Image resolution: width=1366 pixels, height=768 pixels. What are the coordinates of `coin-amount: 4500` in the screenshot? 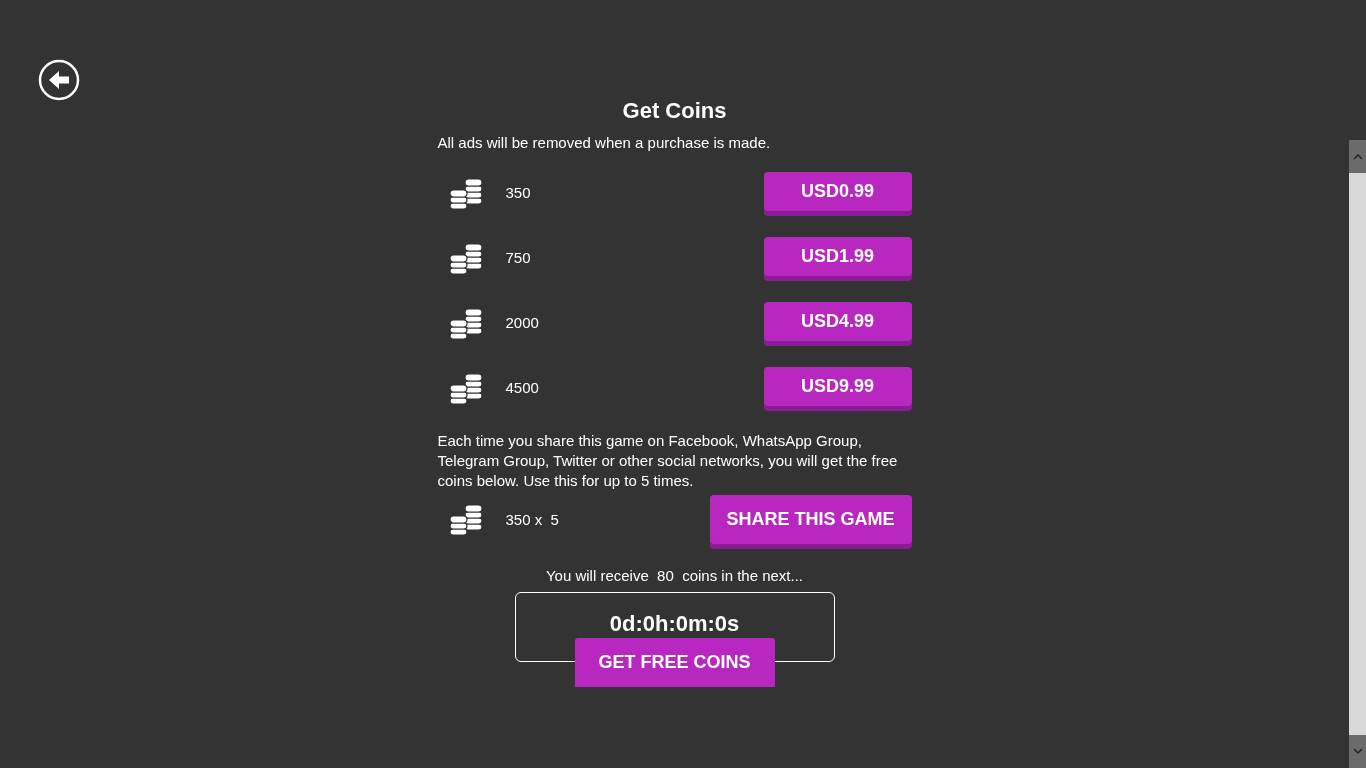 It's located at (522, 388).